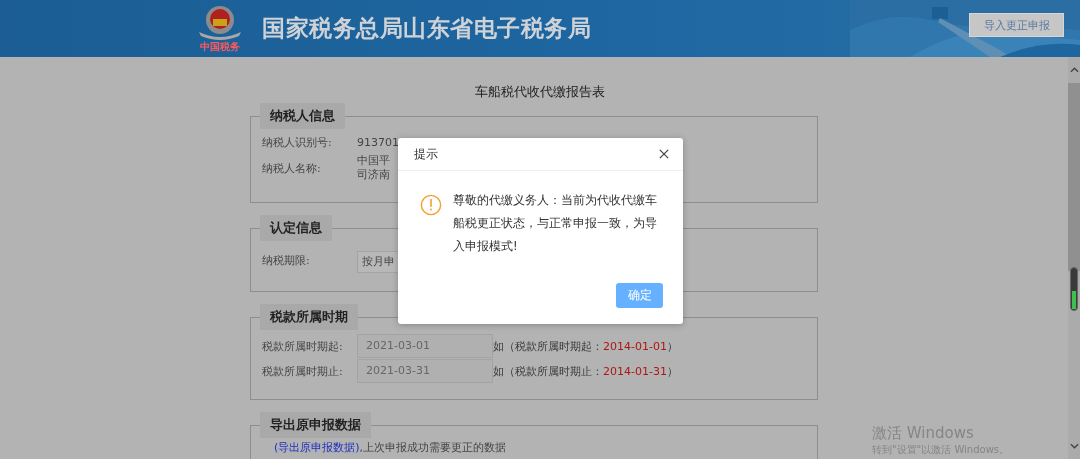 Image resolution: width=1080 pixels, height=459 pixels. Describe the element at coordinates (540, 92) in the screenshot. I see `form-title: 车船税代收代缴报告表` at that location.